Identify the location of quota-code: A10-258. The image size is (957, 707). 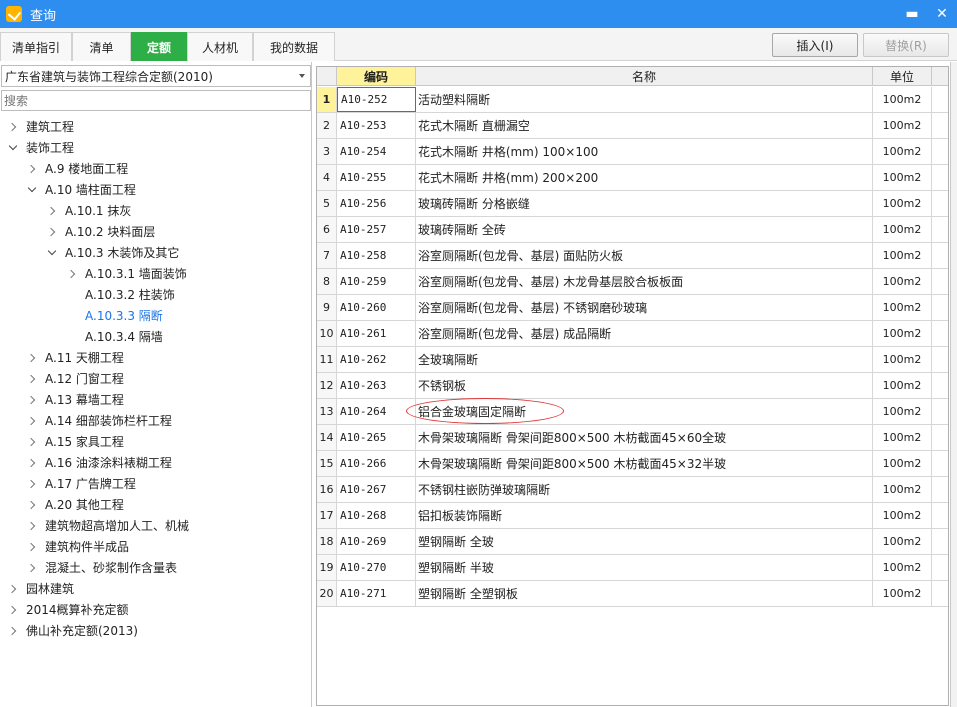
(376, 255).